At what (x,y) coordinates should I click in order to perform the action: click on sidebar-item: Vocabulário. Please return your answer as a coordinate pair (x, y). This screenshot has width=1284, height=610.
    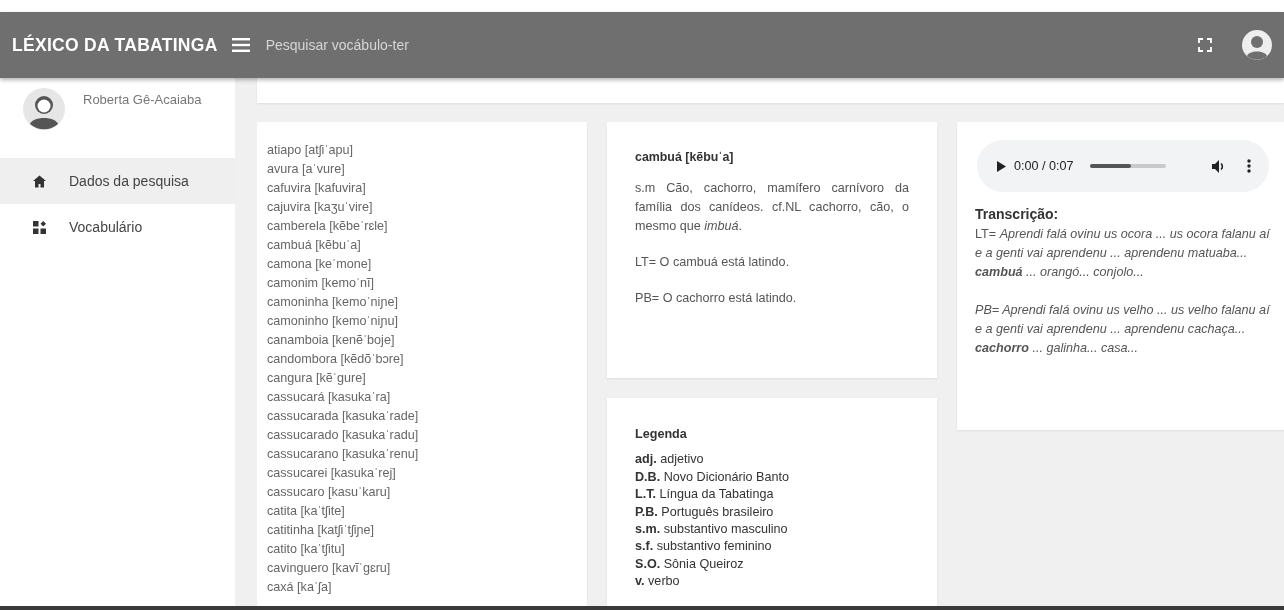
    Looking at the image, I should click on (117, 227).